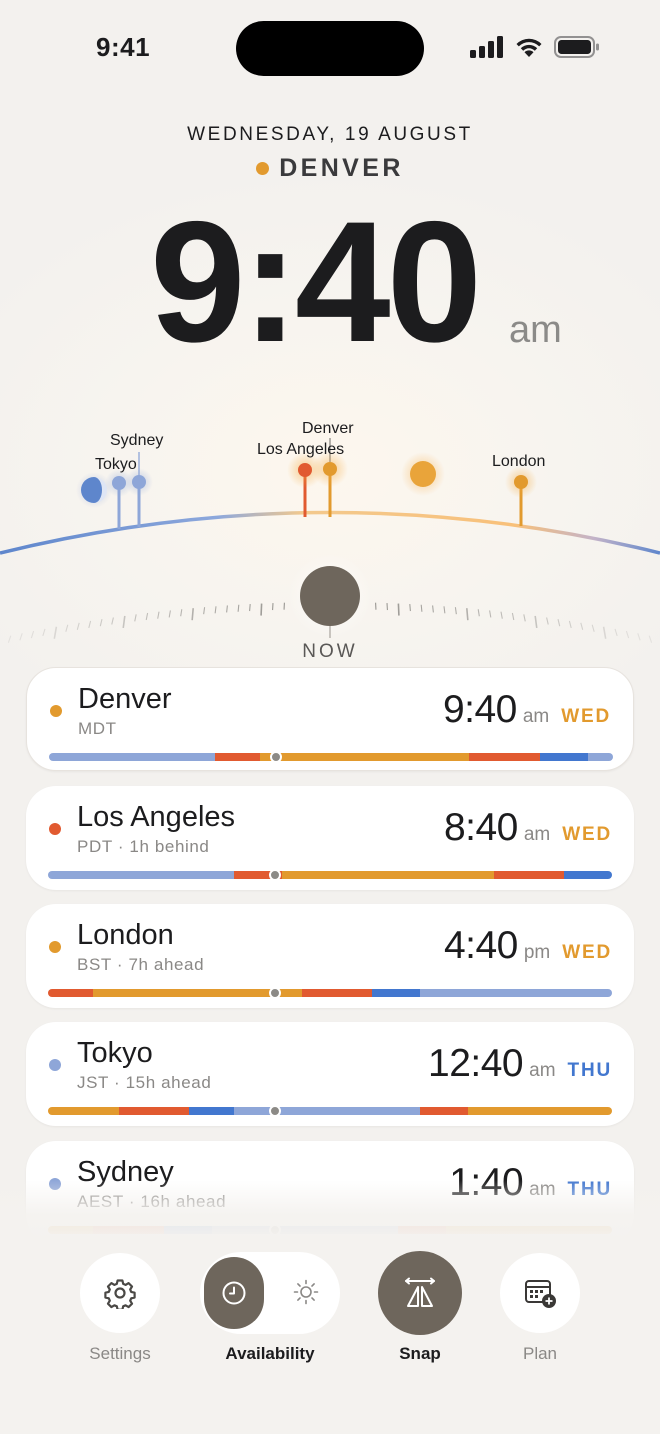 This screenshot has height=1434, width=660. Describe the element at coordinates (330, 1211) in the screenshot. I see `list-fade` at that location.